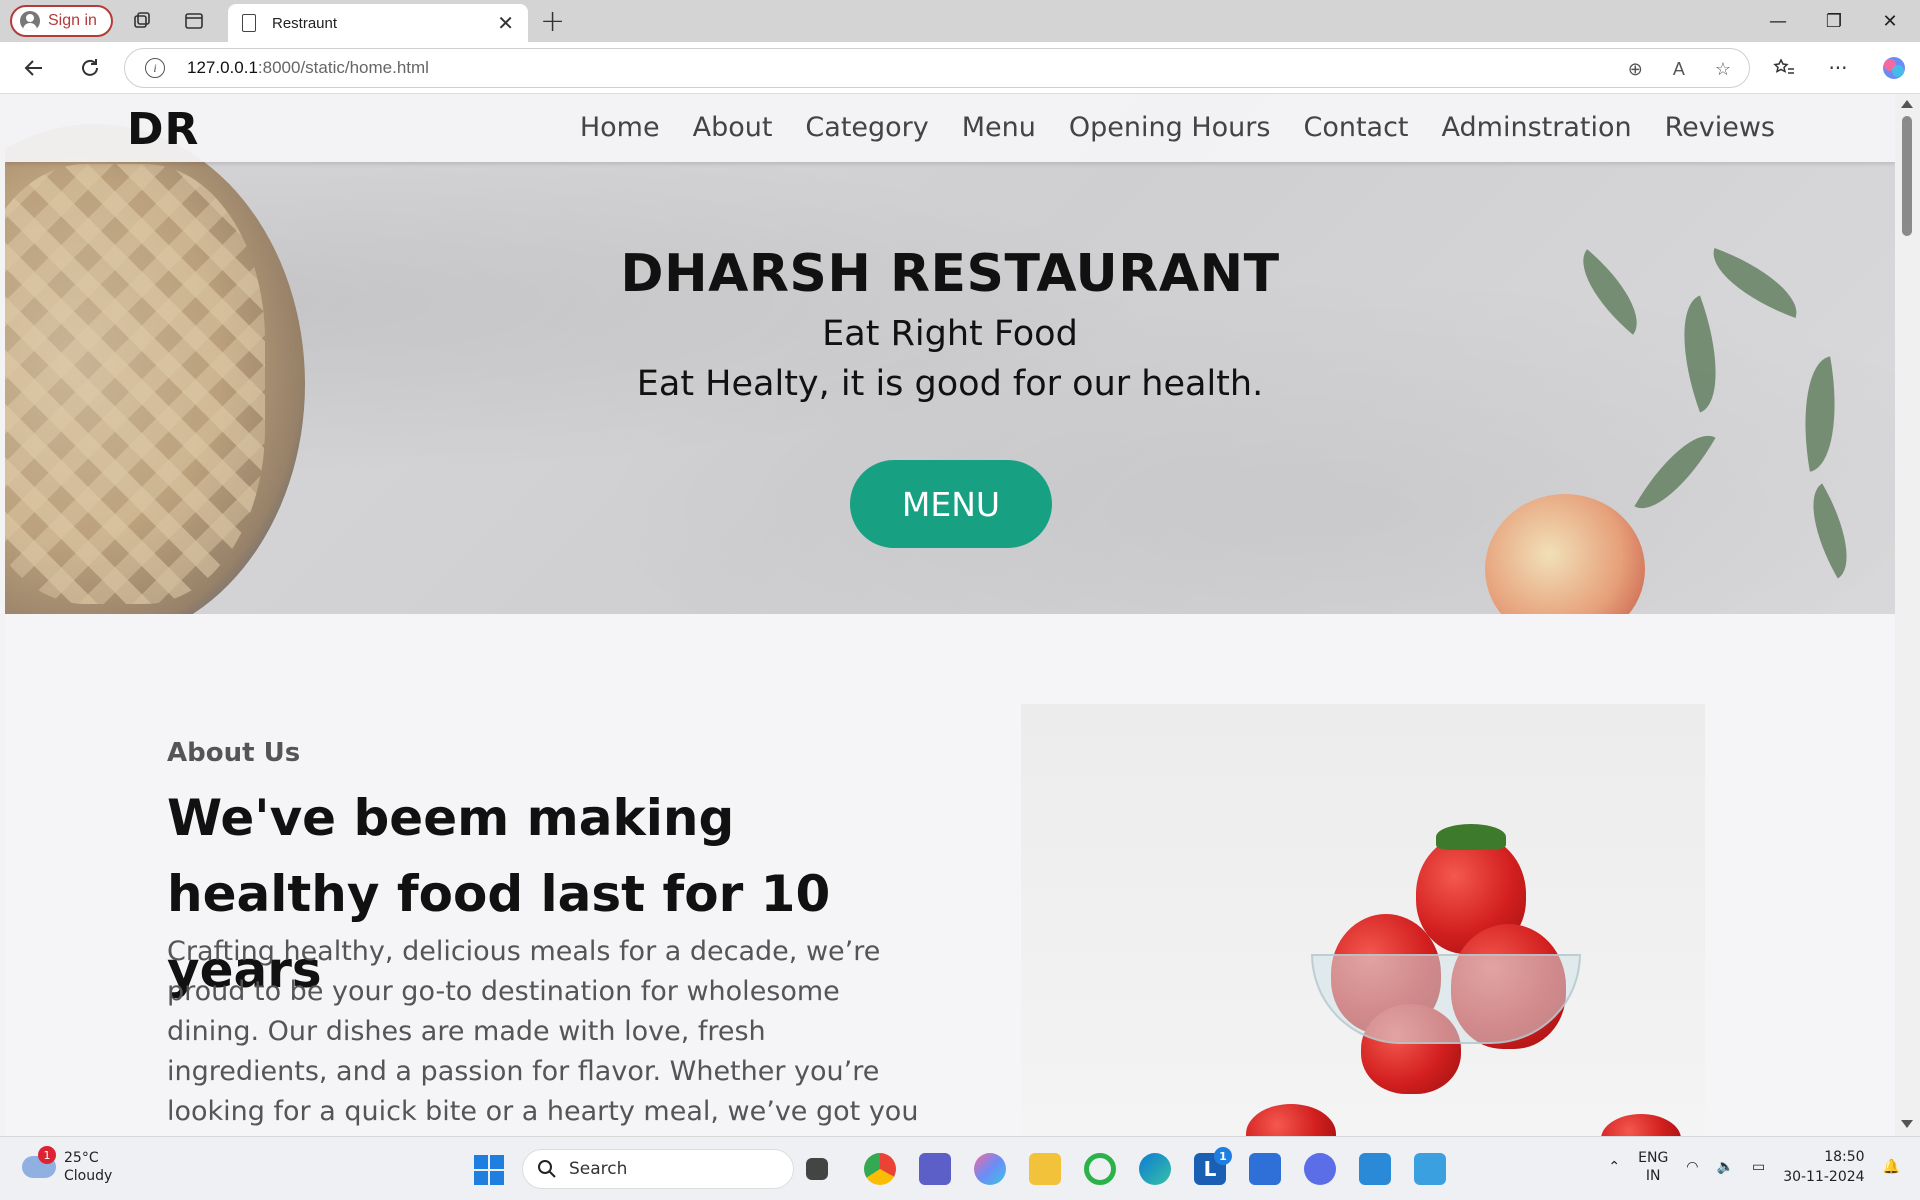 The height and width of the screenshot is (1200, 1920). What do you see at coordinates (378, 23) in the screenshot?
I see `browser-tab-active: Restraunt ✕` at bounding box center [378, 23].